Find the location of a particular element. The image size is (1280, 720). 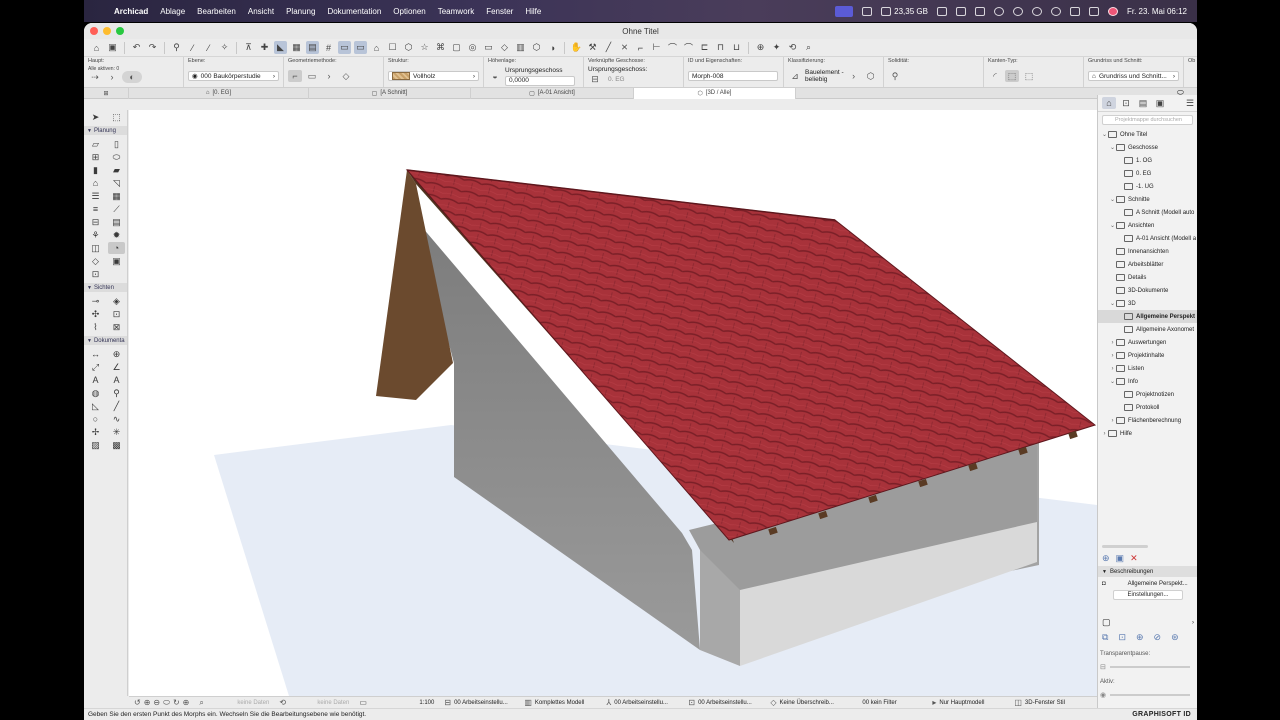

tree-item: Innenansichten is located at coordinates (1147, 251).